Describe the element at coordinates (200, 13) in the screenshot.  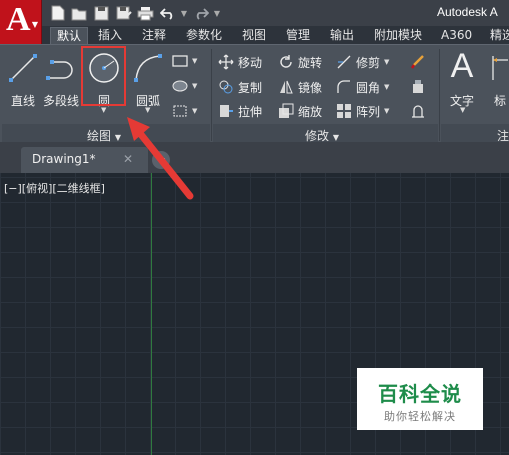
I see `redo-icon` at that location.